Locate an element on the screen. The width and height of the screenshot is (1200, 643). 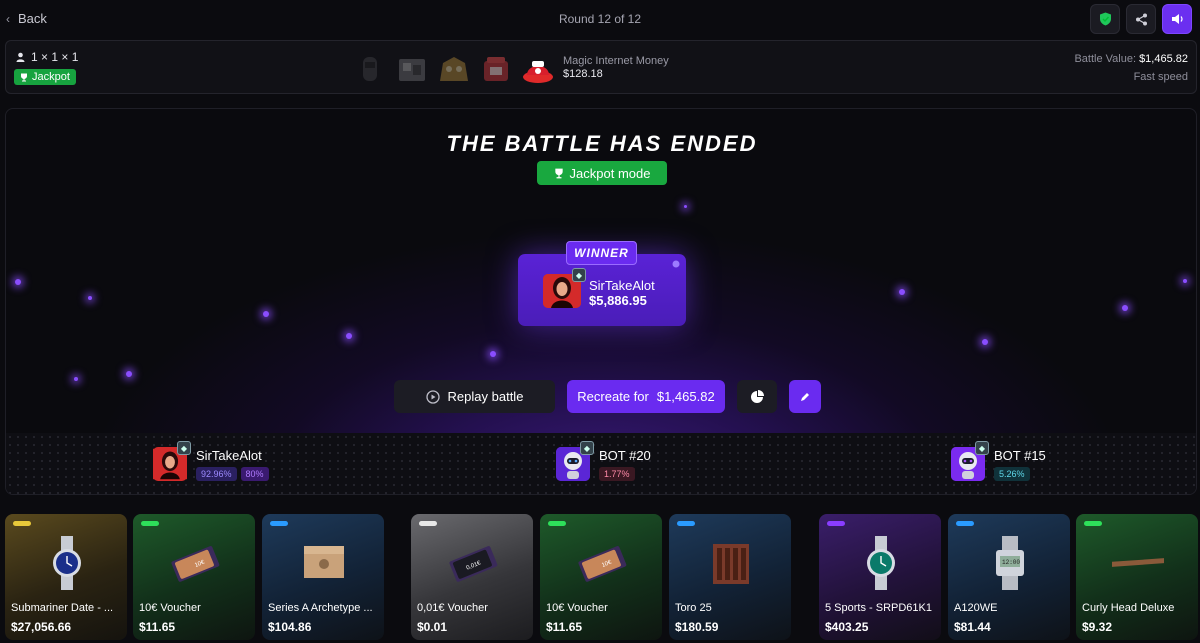
case-price: $128.18 is located at coordinates (583, 74).